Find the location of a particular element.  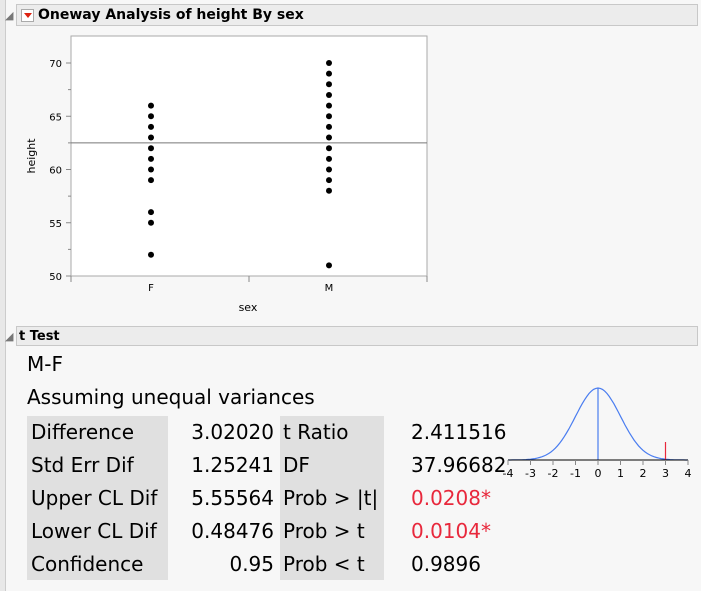

x-tick-label: 1 is located at coordinates (620, 473).